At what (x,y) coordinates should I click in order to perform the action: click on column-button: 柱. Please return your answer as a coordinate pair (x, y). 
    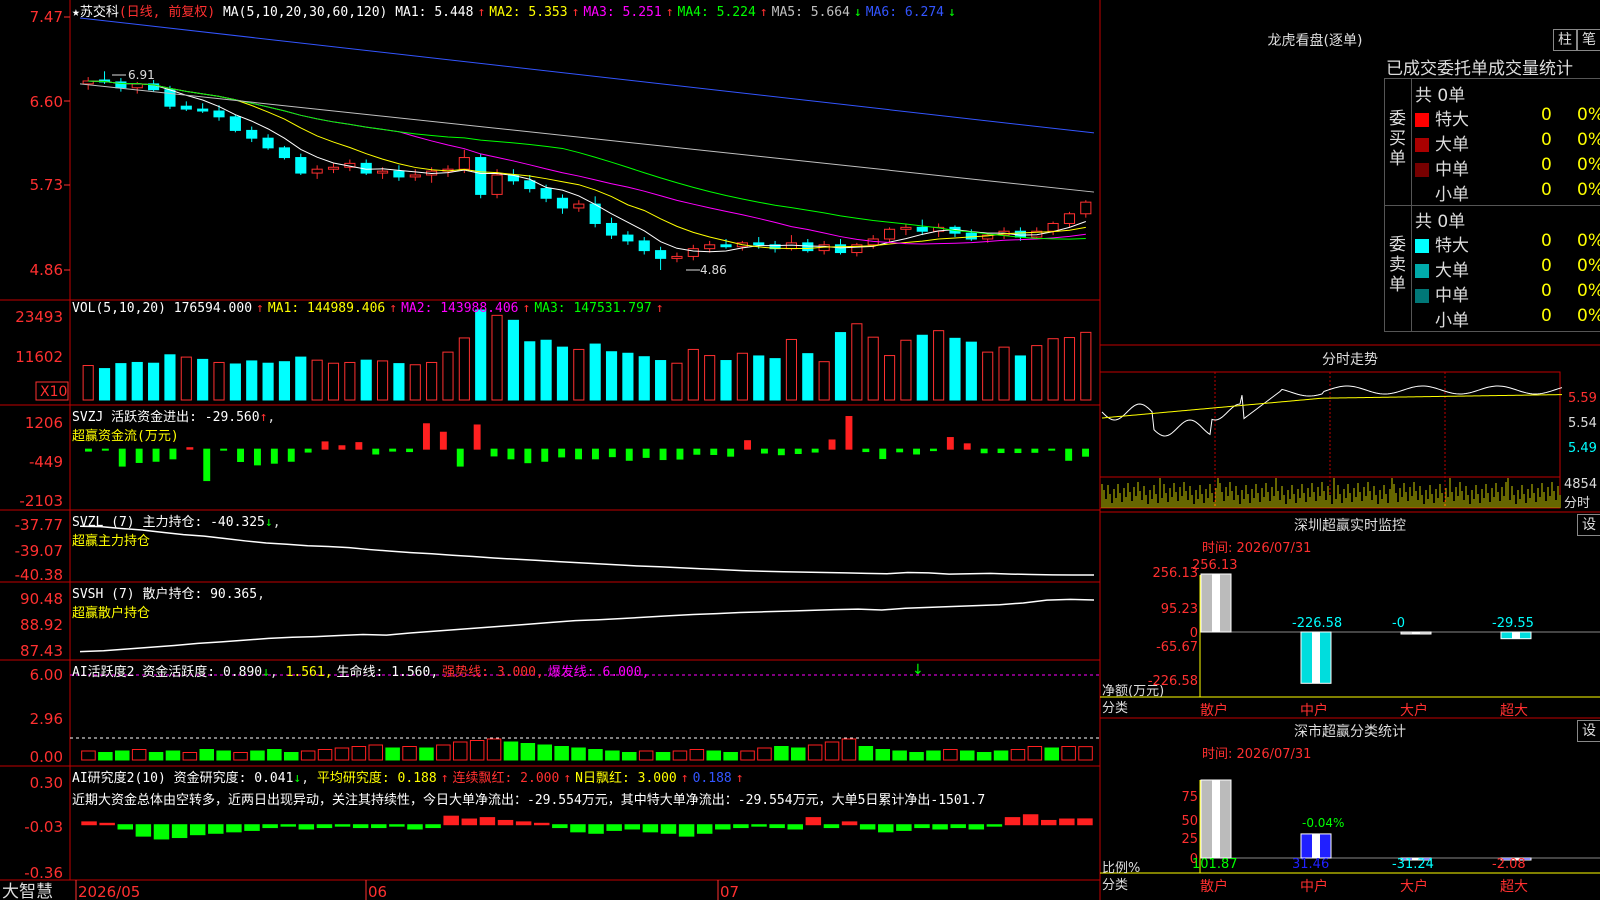
    Looking at the image, I should click on (1565, 40).